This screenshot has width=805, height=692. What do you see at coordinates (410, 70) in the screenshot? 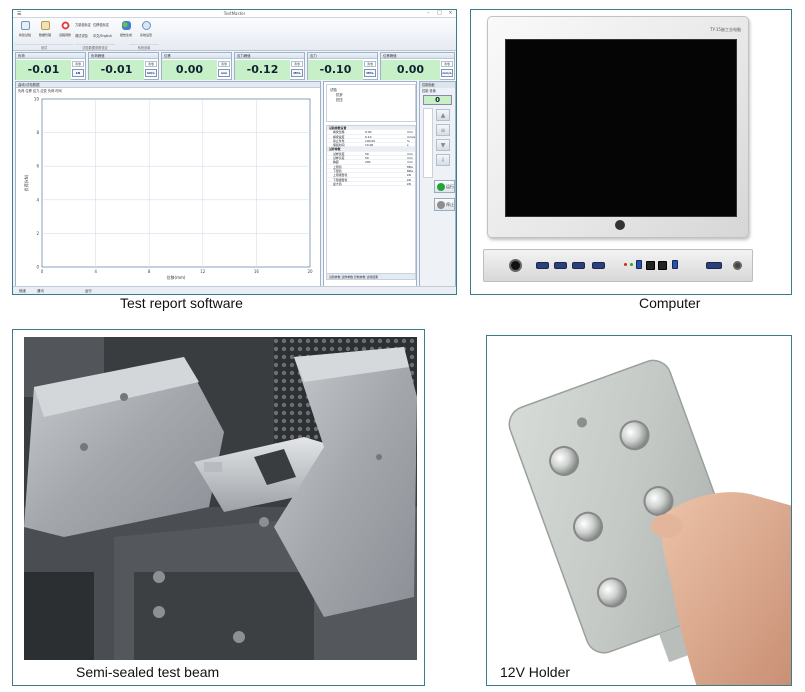
I see `meter-displacement-peak-value: 0.00` at bounding box center [410, 70].